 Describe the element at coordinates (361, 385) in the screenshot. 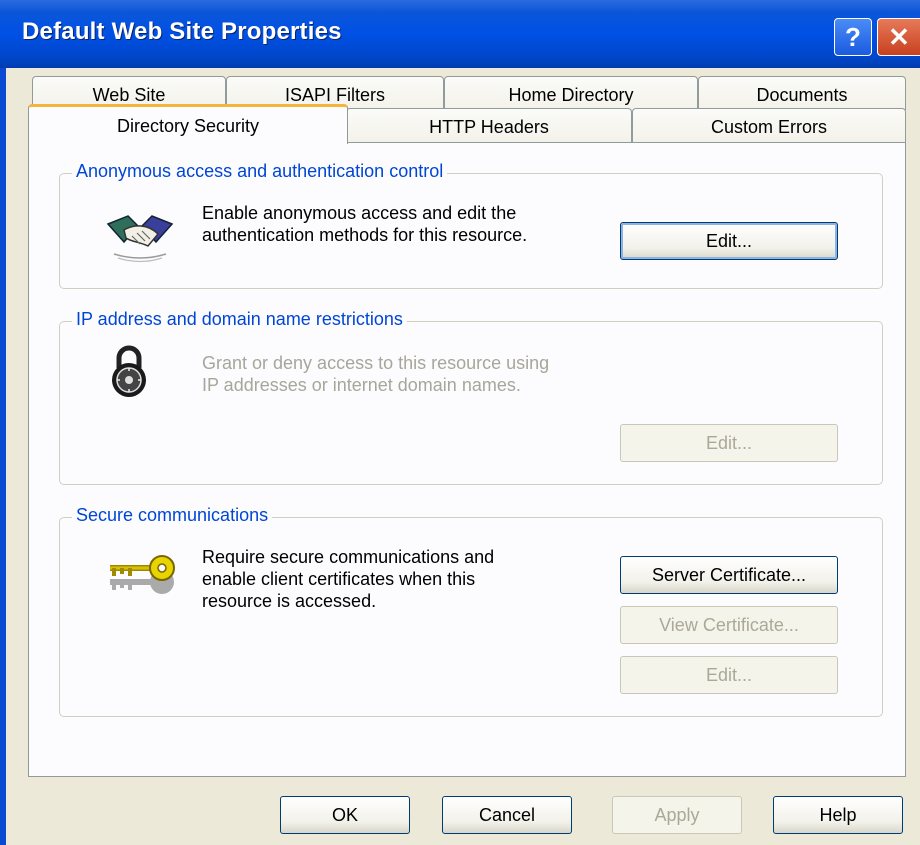

I see `ip-restrictions-line-2: IP addresses or internet domain names.` at that location.